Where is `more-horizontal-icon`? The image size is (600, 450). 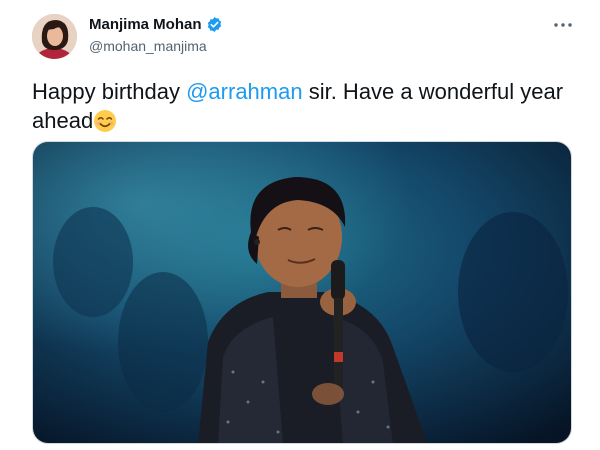
more-horizontal-icon is located at coordinates (563, 25).